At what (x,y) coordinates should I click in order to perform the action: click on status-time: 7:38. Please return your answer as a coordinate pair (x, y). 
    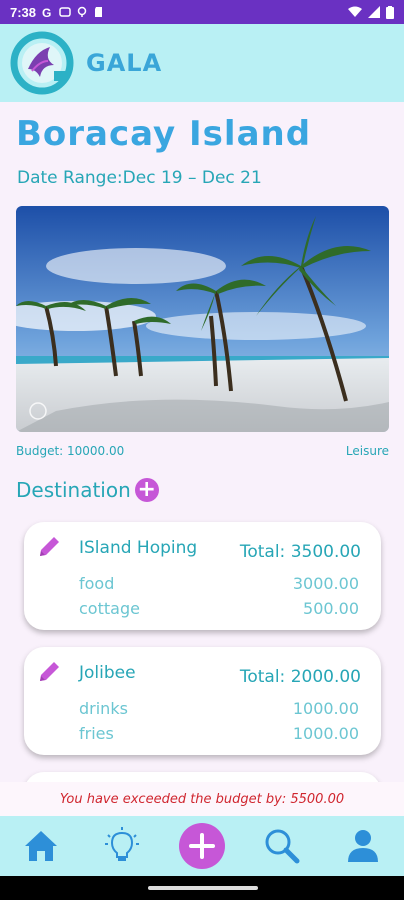
    Looking at the image, I should click on (23, 12).